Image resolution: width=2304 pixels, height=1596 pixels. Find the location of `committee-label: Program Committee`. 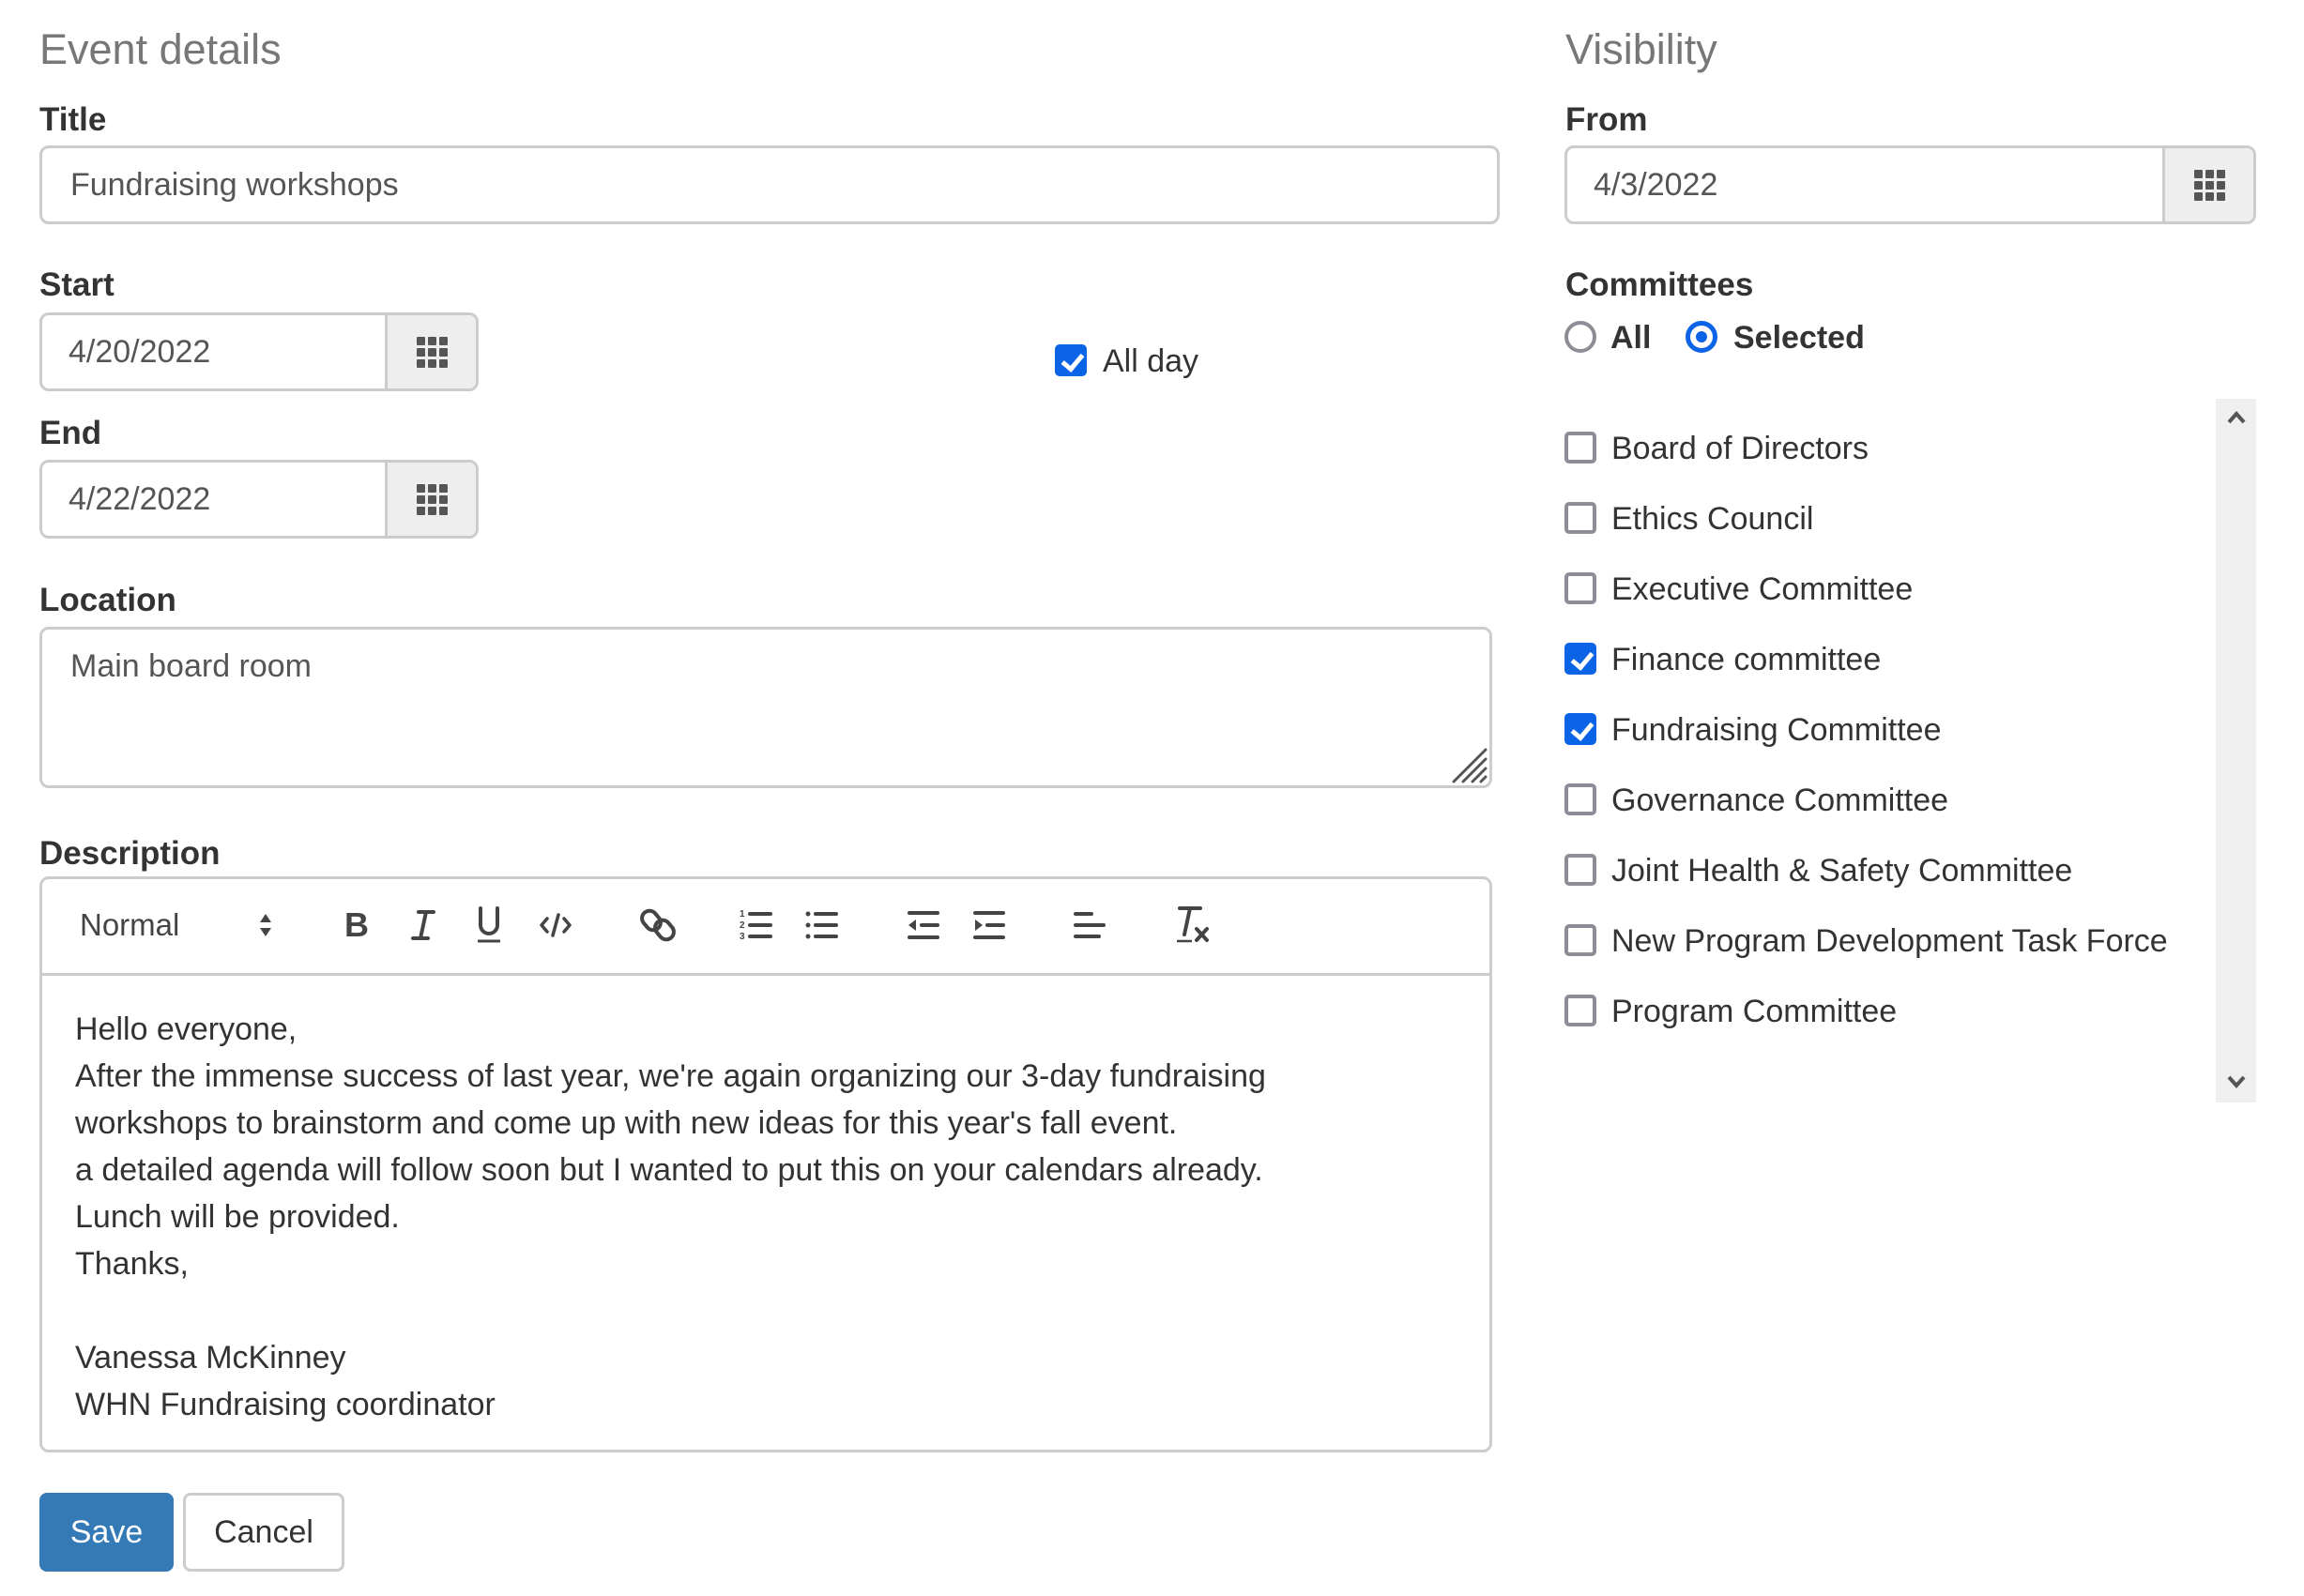

committee-label: Program Committee is located at coordinates (1754, 1011).